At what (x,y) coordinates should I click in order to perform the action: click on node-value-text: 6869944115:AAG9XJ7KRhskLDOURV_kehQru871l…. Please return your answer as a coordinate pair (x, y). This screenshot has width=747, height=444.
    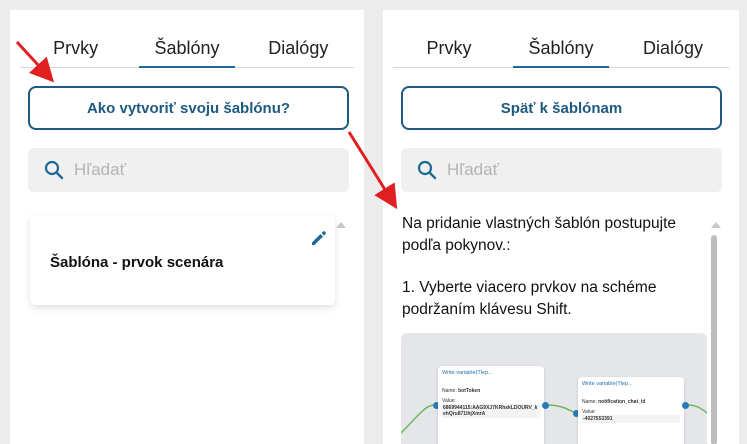
    Looking at the image, I should click on (491, 411).